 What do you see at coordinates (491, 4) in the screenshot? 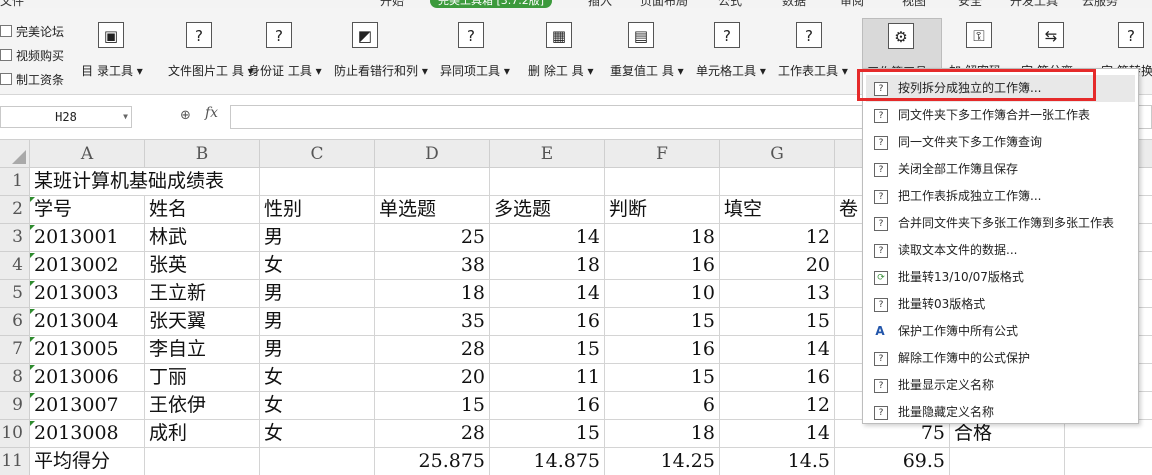
I see `menu-tab: 完美工具箱 [3.7.2版]` at bounding box center [491, 4].